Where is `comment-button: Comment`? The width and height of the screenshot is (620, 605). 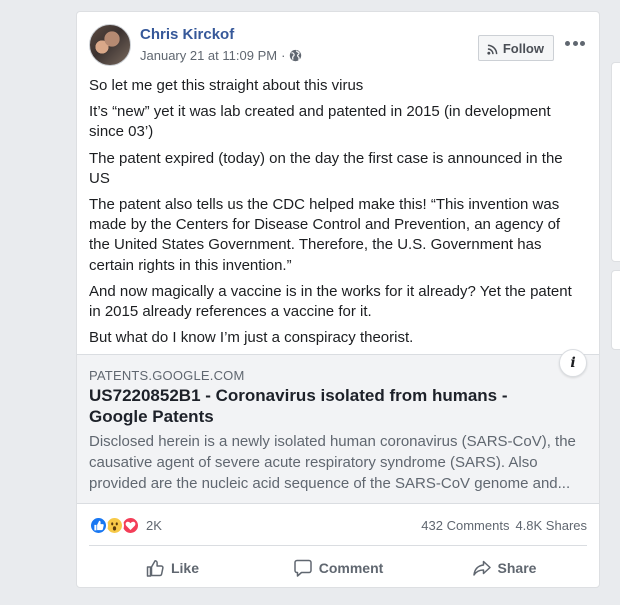 comment-button: Comment is located at coordinates (338, 568).